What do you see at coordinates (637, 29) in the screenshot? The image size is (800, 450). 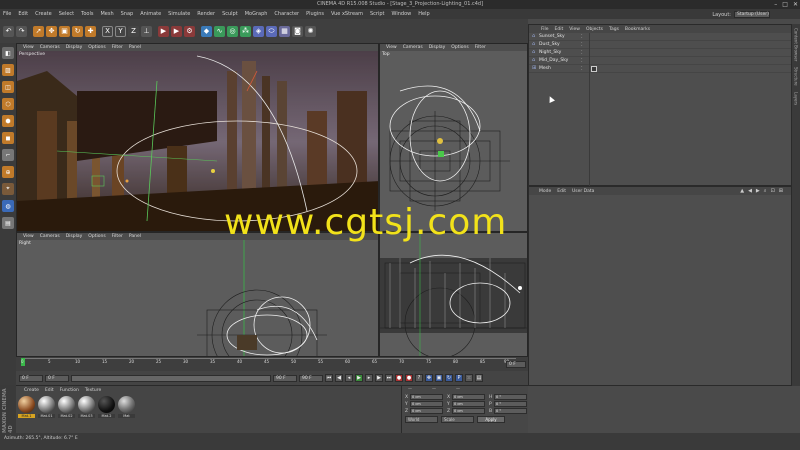 I see `om-bookmarks-menu: Bookmarks` at bounding box center [637, 29].